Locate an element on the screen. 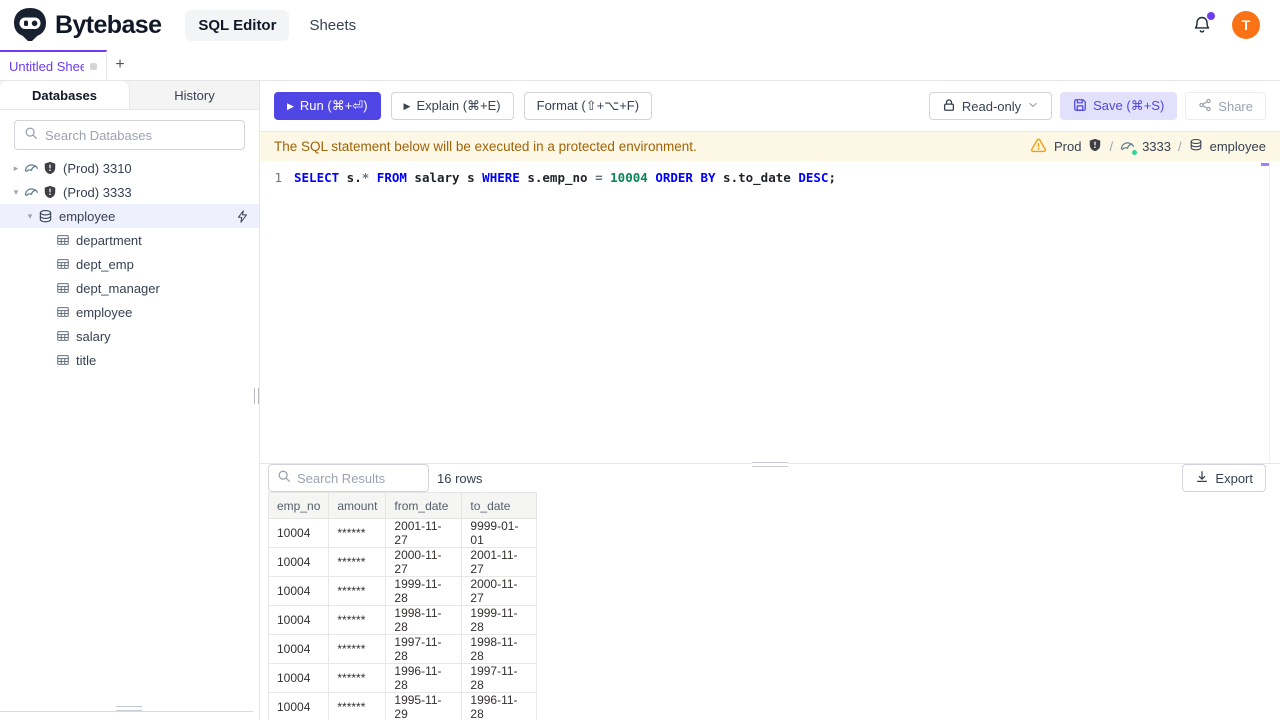  database-icon is located at coordinates (1196, 146).